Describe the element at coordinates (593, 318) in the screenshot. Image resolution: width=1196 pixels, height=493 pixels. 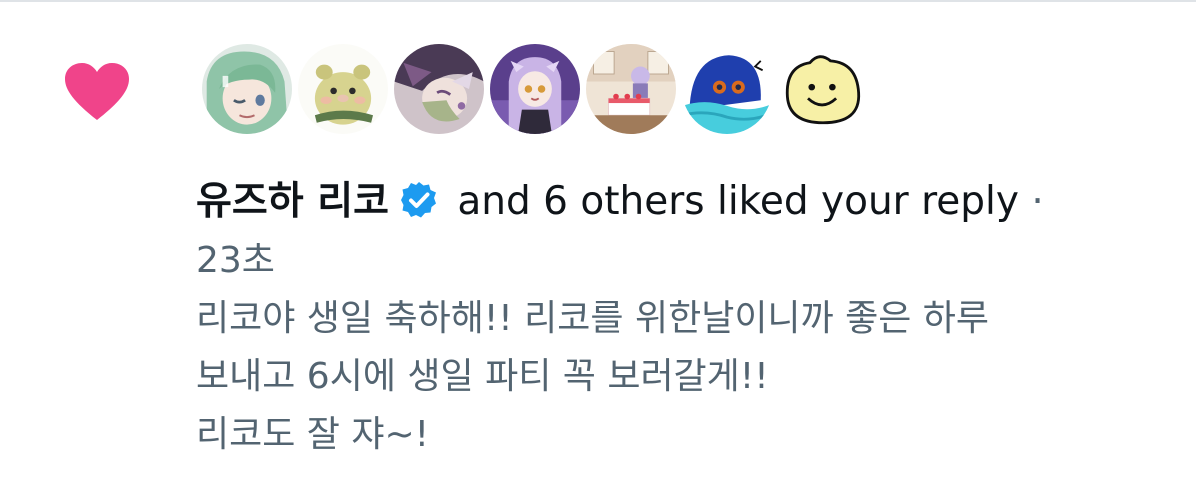
I see `reply-line: 리코야 생일 축하해!! 리코를 위한날이니까 좋은 하루` at that location.